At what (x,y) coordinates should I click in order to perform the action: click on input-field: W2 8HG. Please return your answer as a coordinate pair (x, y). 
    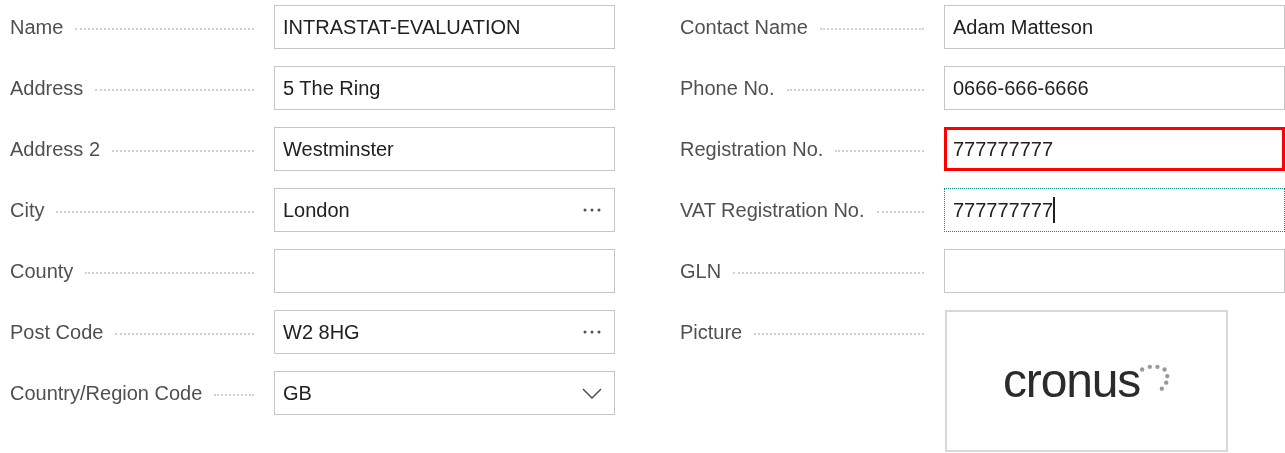
    Looking at the image, I should click on (444, 332).